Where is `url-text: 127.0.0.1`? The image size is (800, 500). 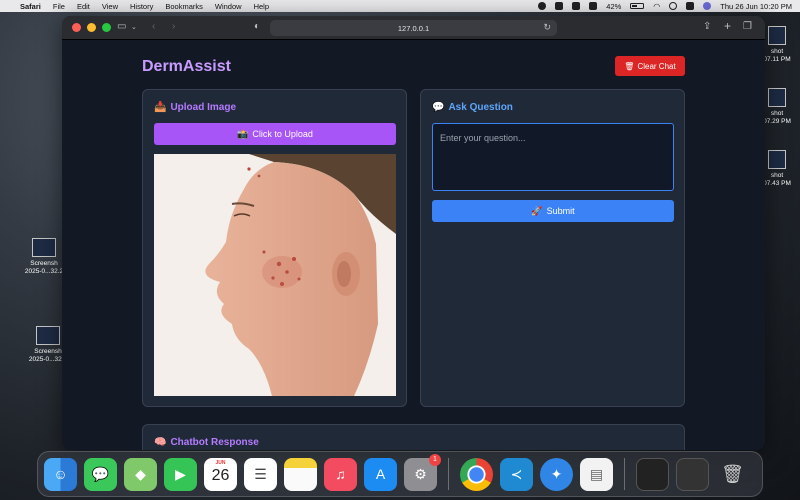
url-text: 127.0.0.1 is located at coordinates (413, 28).